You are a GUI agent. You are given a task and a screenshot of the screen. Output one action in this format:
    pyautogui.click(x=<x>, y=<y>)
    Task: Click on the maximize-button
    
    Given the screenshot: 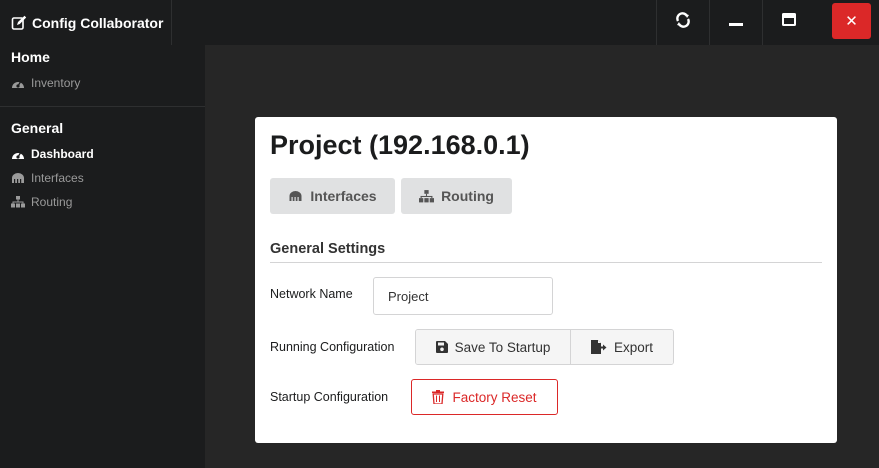 What is the action you would take?
    pyautogui.click(x=788, y=22)
    